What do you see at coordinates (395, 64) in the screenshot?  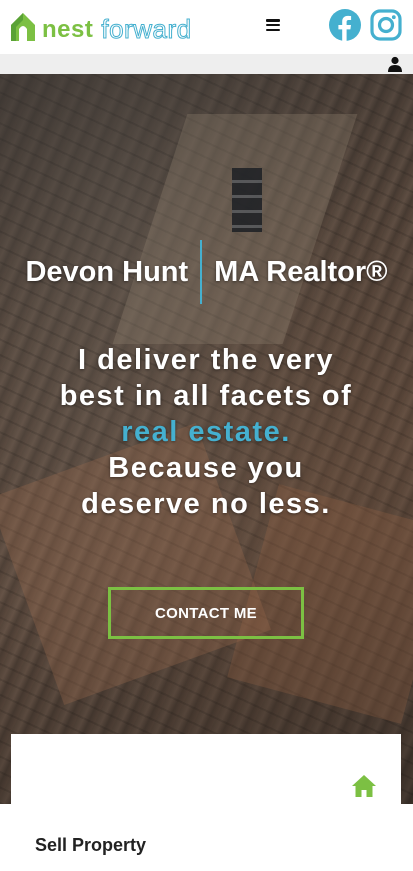 I see `user-icon` at bounding box center [395, 64].